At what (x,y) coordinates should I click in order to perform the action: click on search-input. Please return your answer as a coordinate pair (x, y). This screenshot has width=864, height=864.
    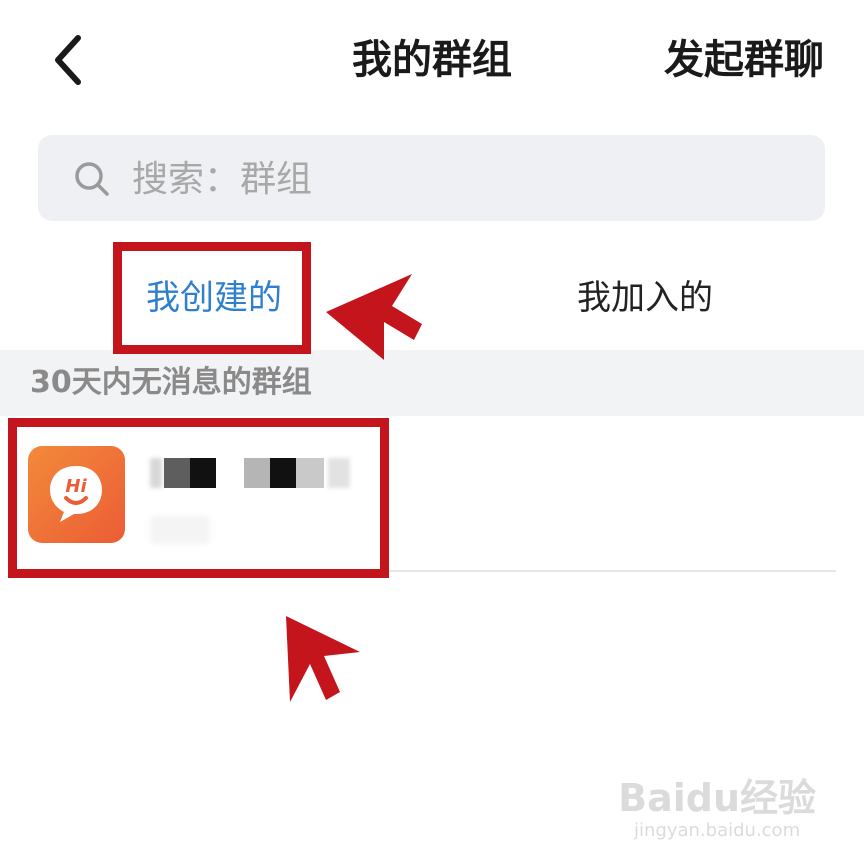
    Looking at the image, I should click on (432, 179).